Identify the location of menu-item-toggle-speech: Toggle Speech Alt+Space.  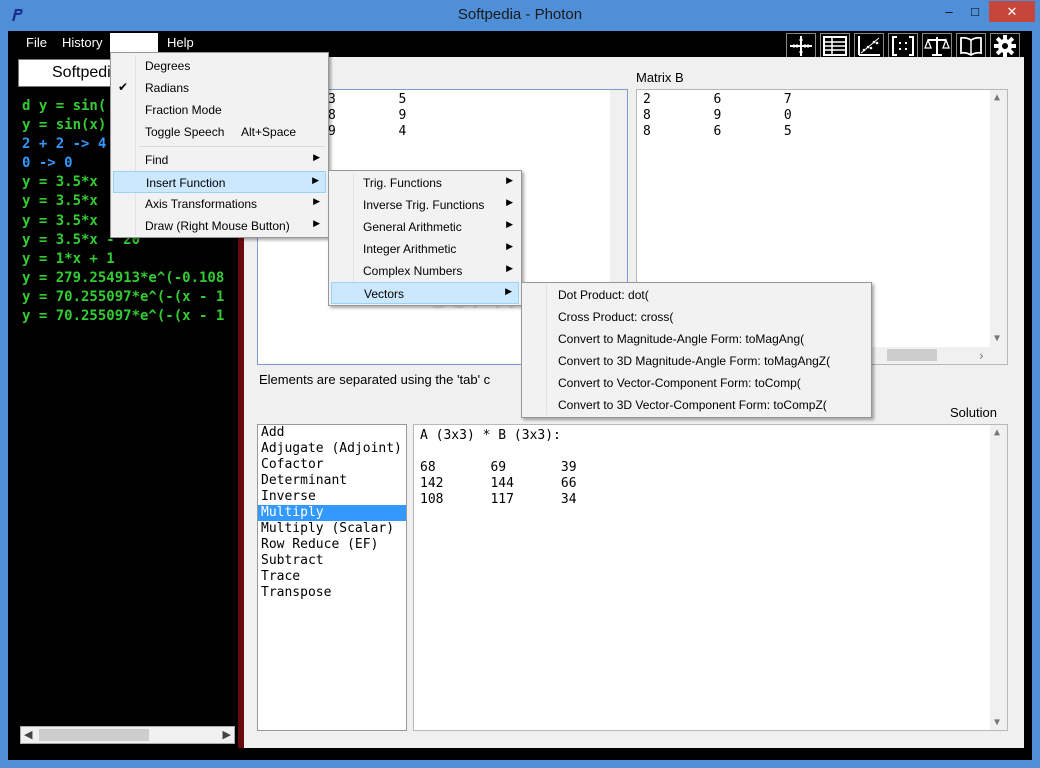
(219, 132).